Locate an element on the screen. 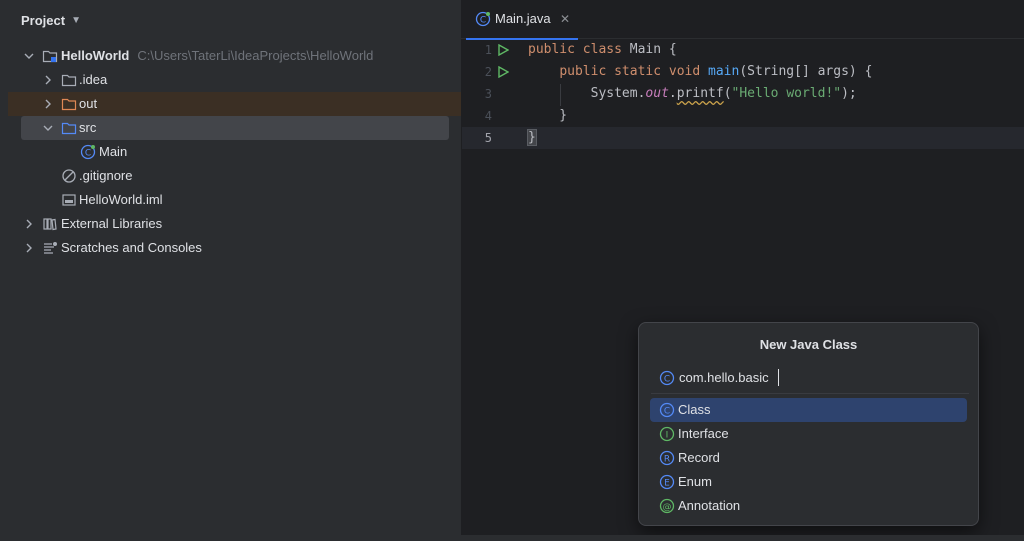  tree-item-idea: .idea is located at coordinates (234, 80).